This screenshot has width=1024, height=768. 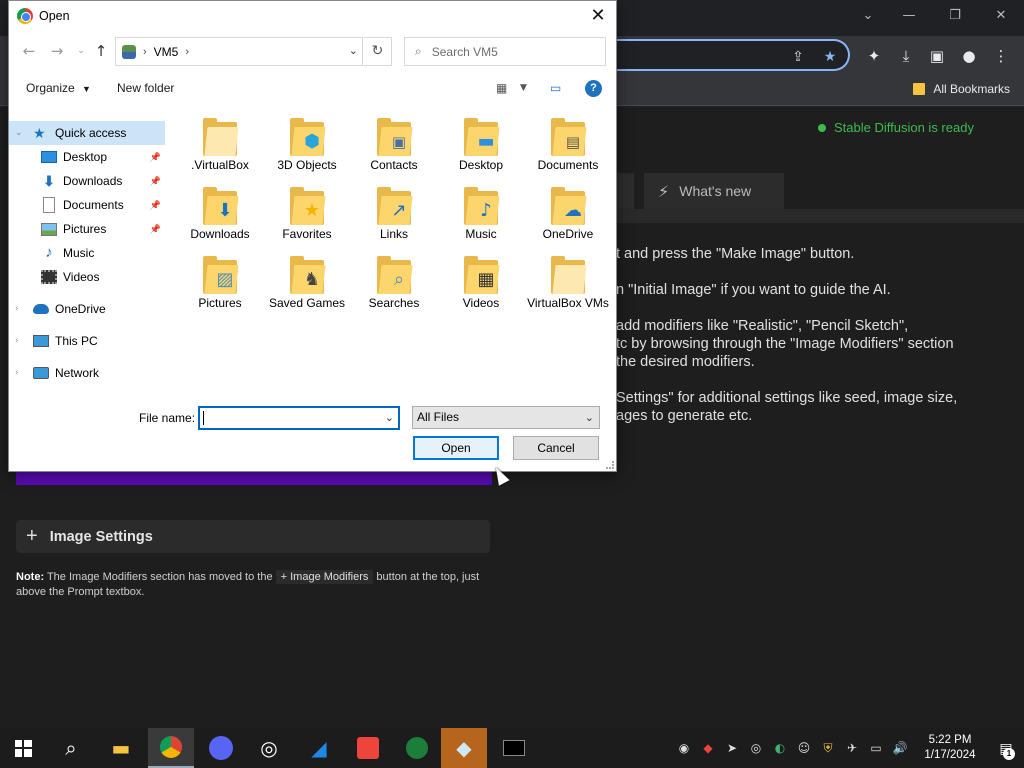 What do you see at coordinates (71, 748) in the screenshot?
I see `search-button: ⌕` at bounding box center [71, 748].